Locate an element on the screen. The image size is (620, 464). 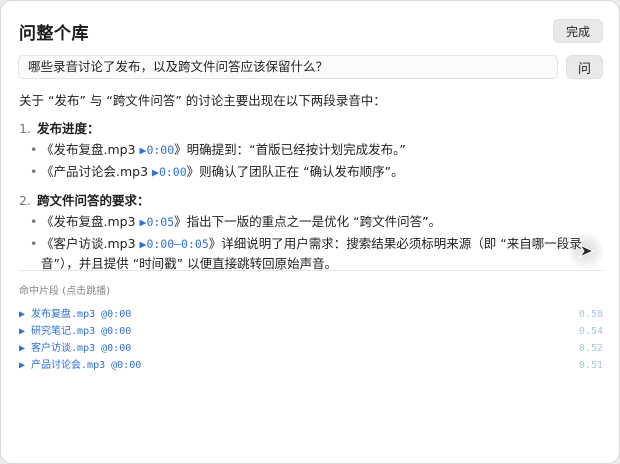
answer-intro: 关于 “发布” 与 “跨文件问答” 的讨论主要出现在以下两段录音中： is located at coordinates (202, 100).